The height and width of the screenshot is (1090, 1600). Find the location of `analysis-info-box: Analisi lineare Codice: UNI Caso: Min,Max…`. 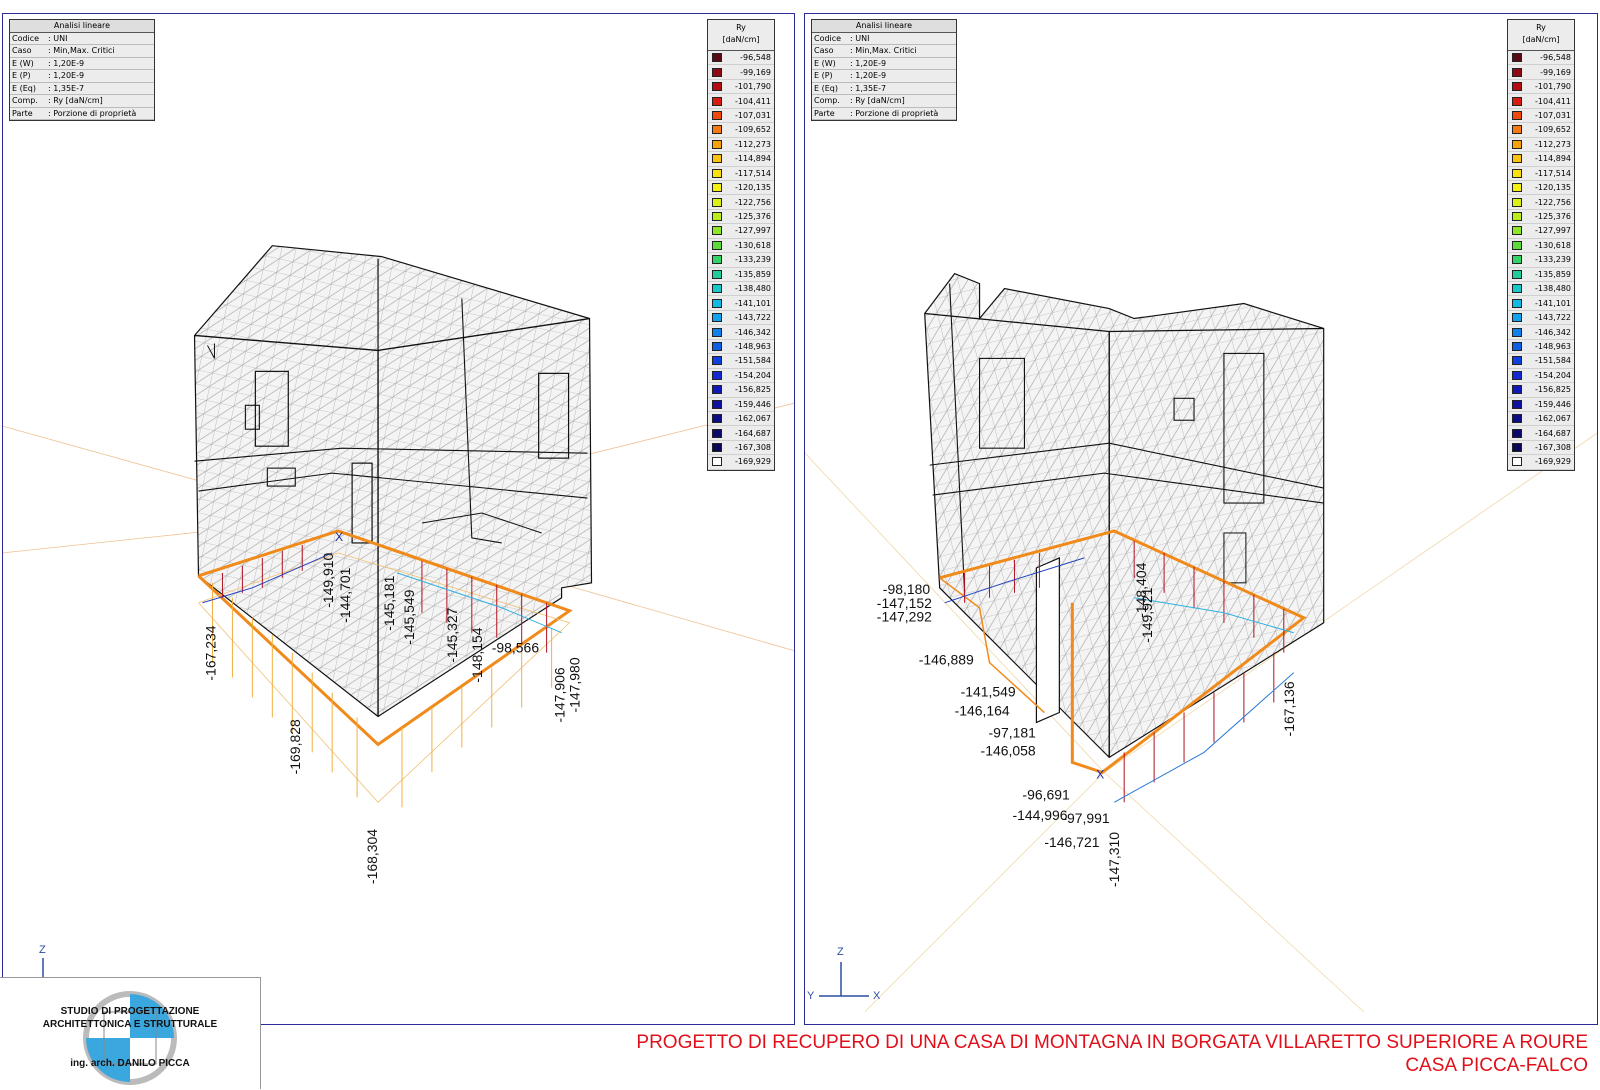

analysis-info-box: Analisi lineare Codice: UNI Caso: Min,Max… is located at coordinates (884, 70).